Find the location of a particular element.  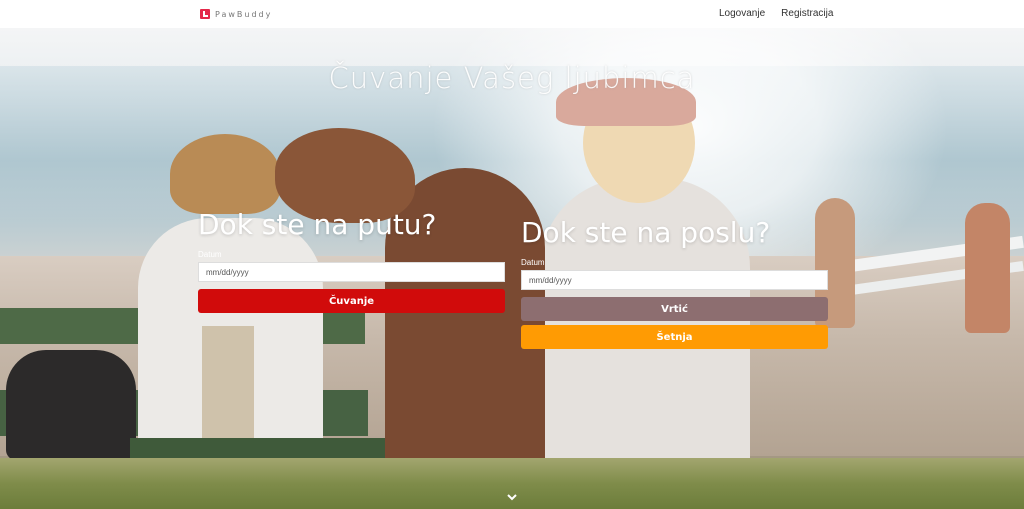

chevron-down-icon is located at coordinates (512, 498).